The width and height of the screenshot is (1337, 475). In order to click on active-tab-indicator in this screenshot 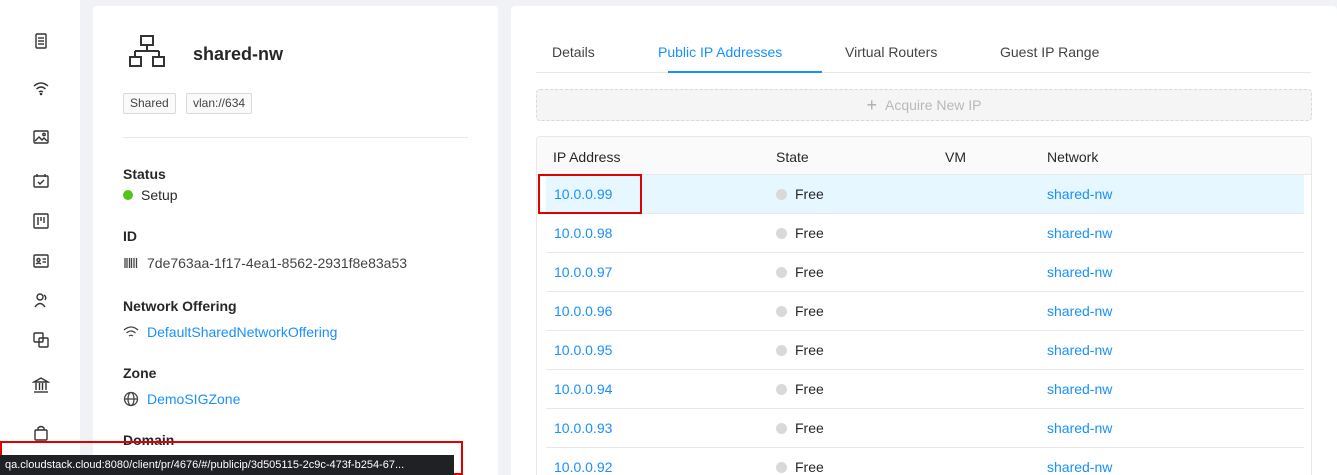, I will do `click(745, 72)`.